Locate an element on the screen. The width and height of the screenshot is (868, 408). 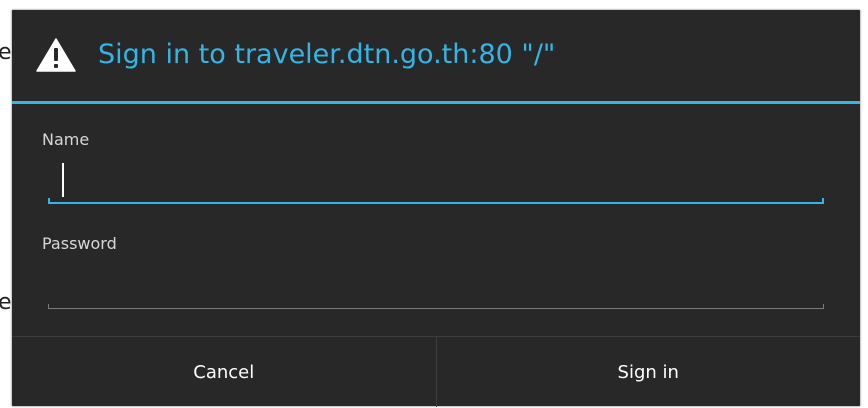
text-cursor is located at coordinates (63, 180).